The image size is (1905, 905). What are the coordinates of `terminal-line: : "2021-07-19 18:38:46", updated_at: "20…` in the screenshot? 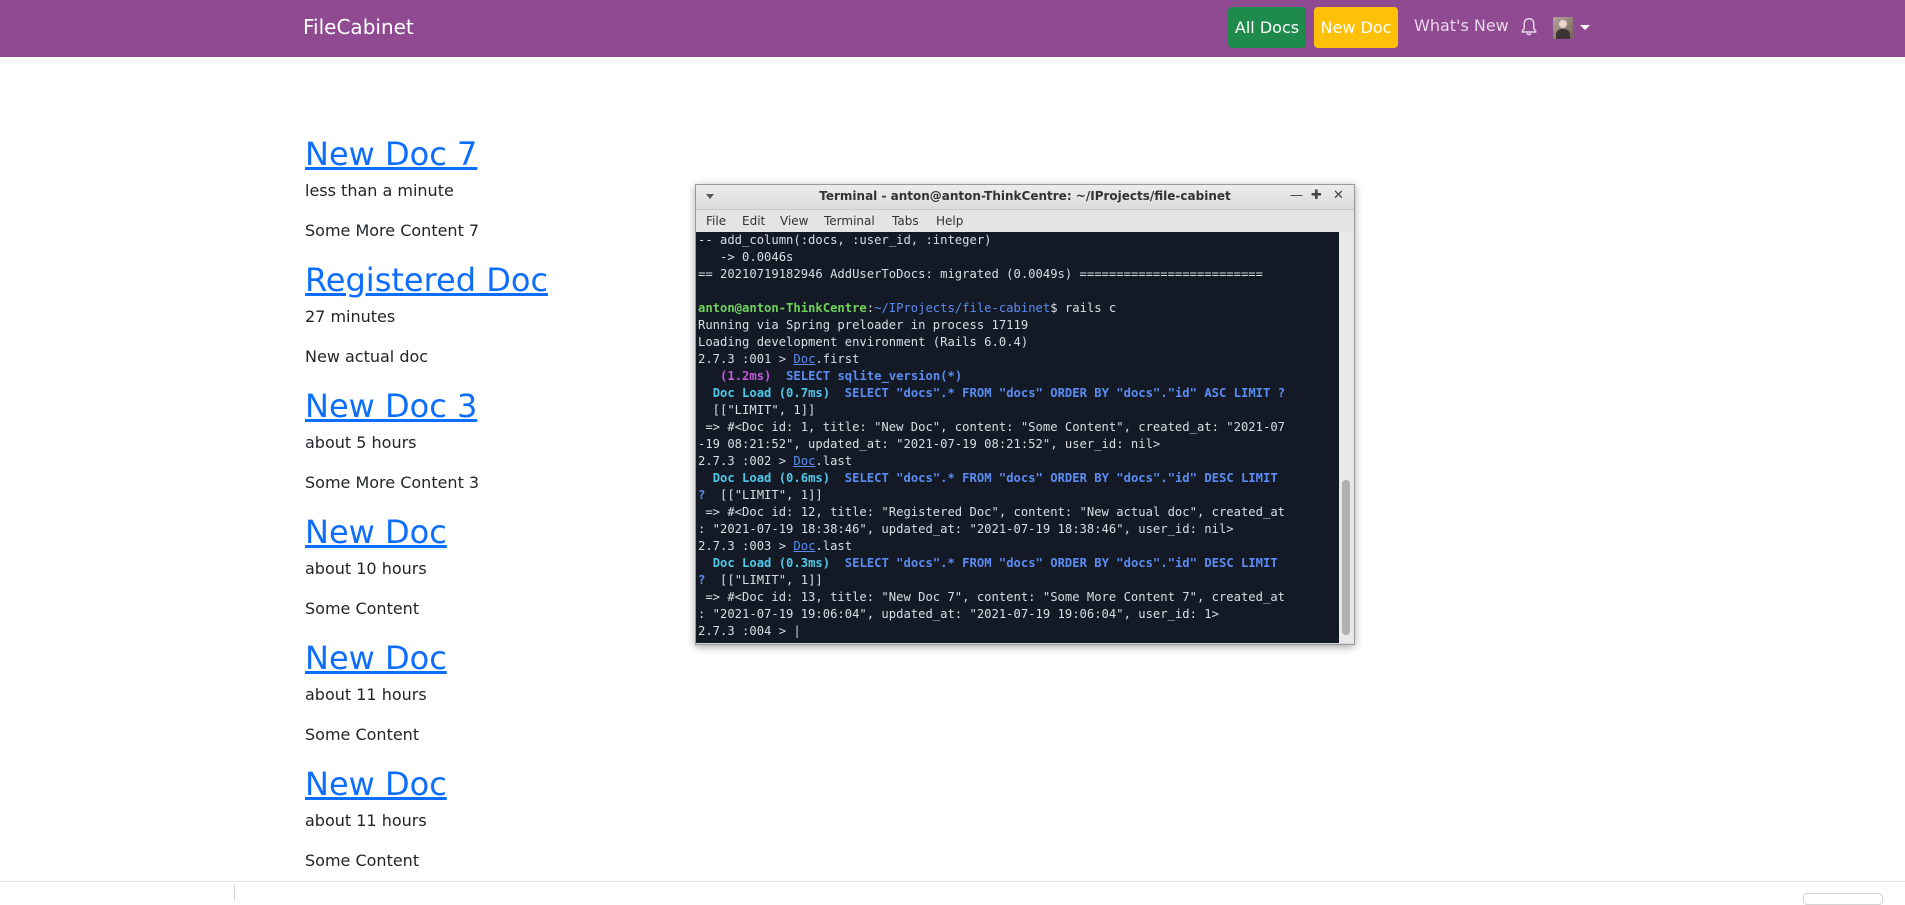 It's located at (1018, 529).